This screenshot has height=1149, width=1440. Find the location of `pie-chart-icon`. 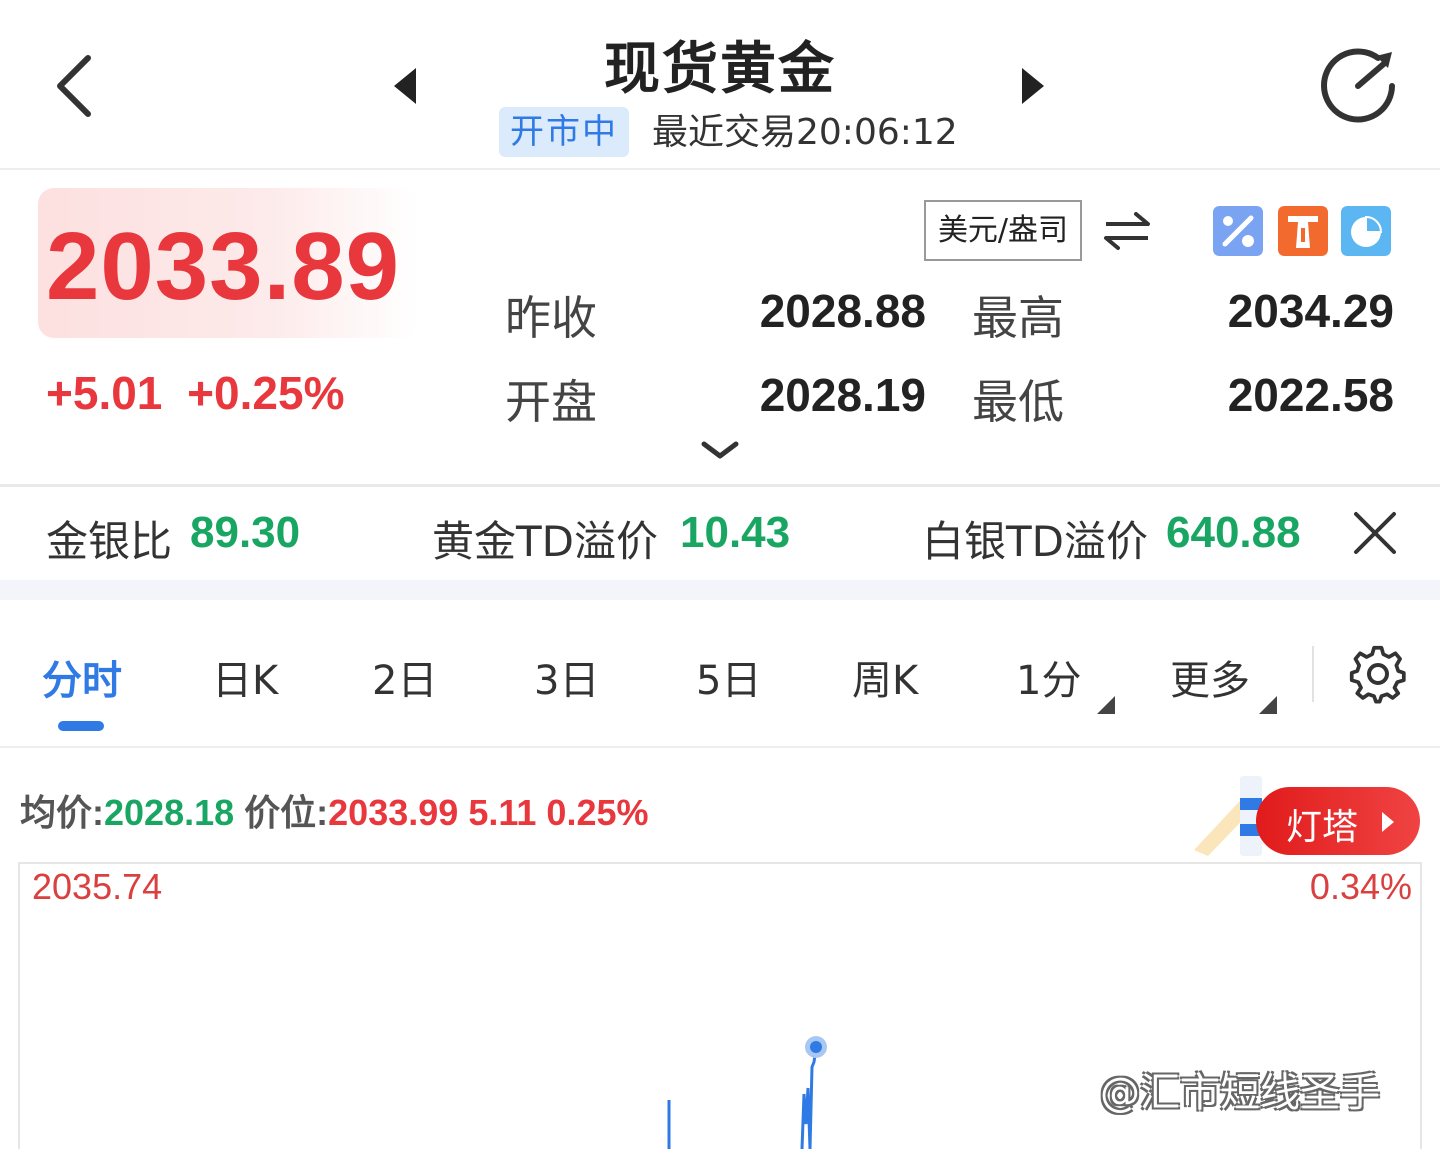

pie-chart-icon is located at coordinates (1366, 231).